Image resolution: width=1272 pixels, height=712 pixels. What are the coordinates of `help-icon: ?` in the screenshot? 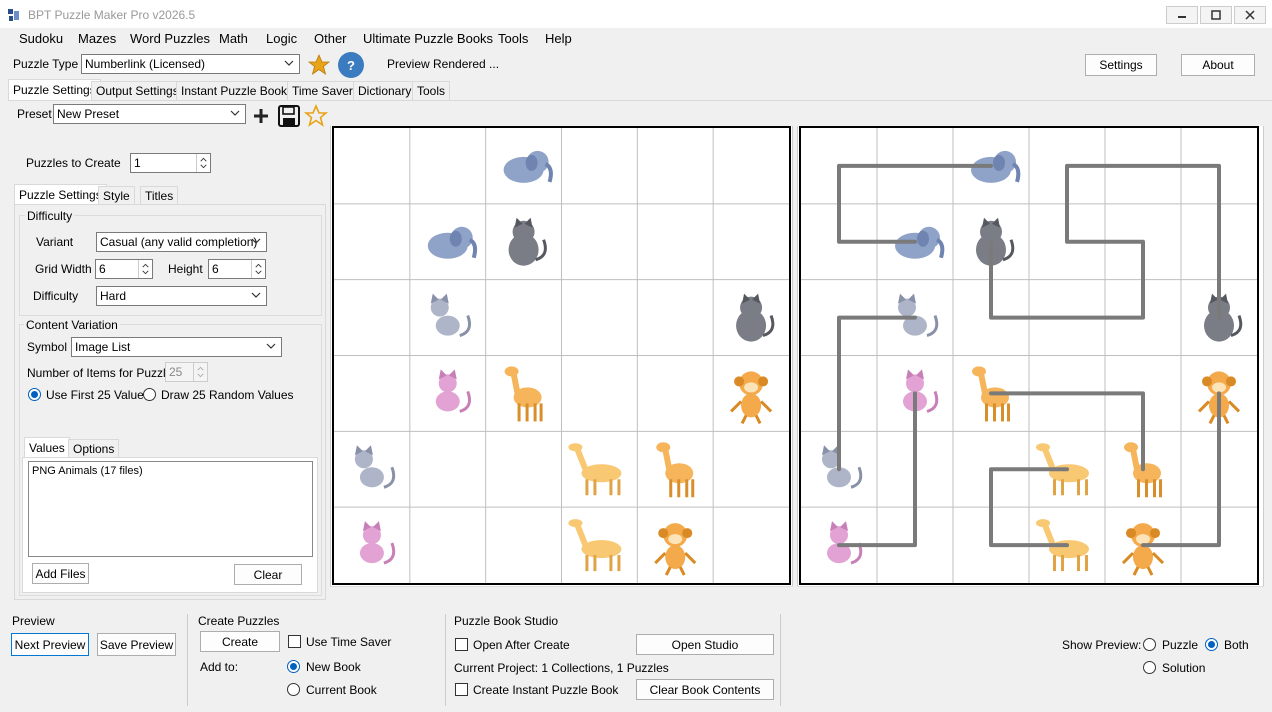 It's located at (351, 65).